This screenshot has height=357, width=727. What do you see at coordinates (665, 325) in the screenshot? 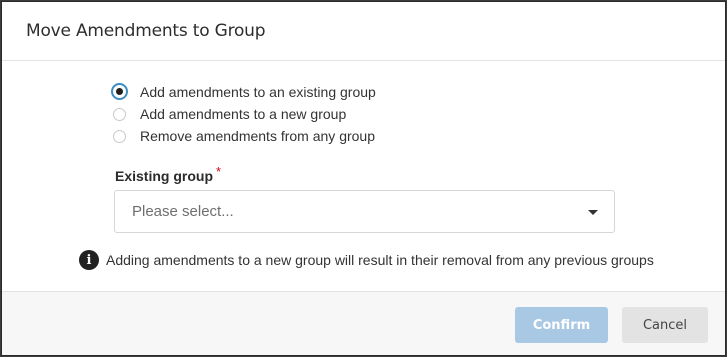
I see `cancel-button: Cancel` at bounding box center [665, 325].